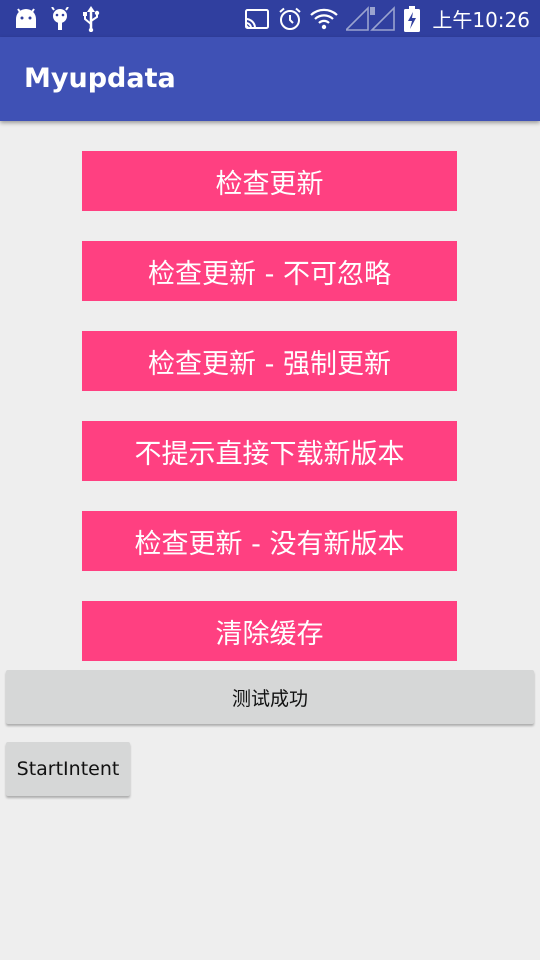 The height and width of the screenshot is (960, 540). I want to click on wifi-icon, so click(324, 19).